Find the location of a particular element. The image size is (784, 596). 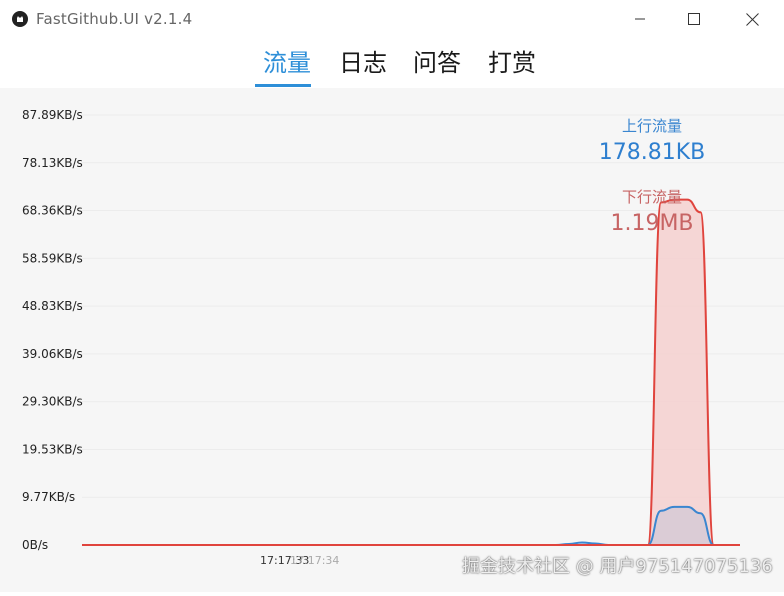

close-icon is located at coordinates (752, 19).